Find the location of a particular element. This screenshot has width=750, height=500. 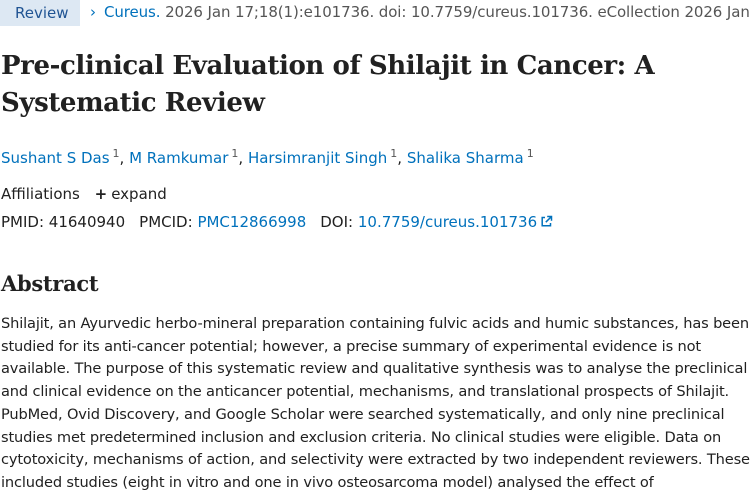

doi-link: 10.7759/cureus.101736 is located at coordinates (455, 222).